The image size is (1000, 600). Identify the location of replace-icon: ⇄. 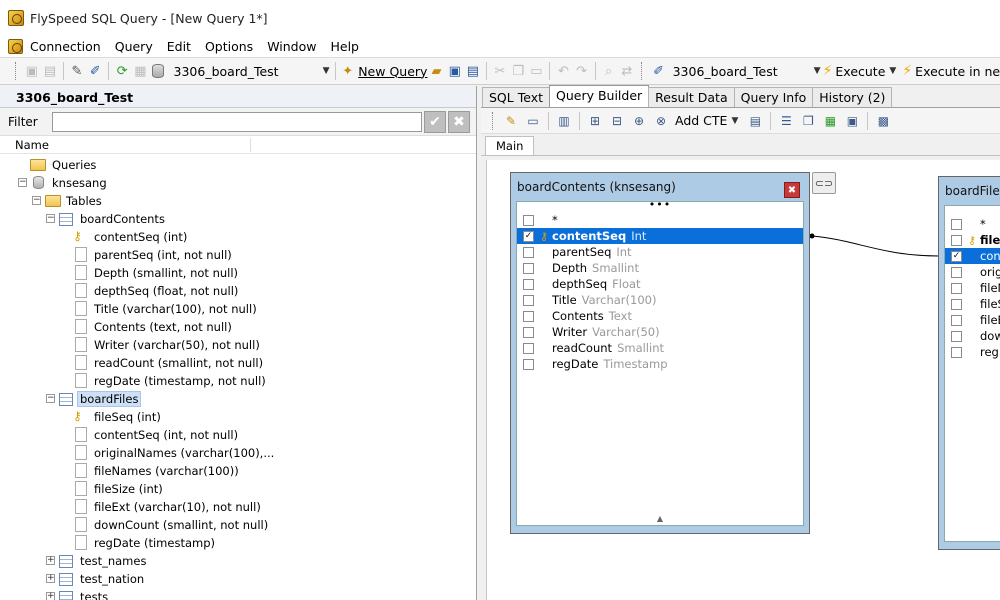
(627, 71).